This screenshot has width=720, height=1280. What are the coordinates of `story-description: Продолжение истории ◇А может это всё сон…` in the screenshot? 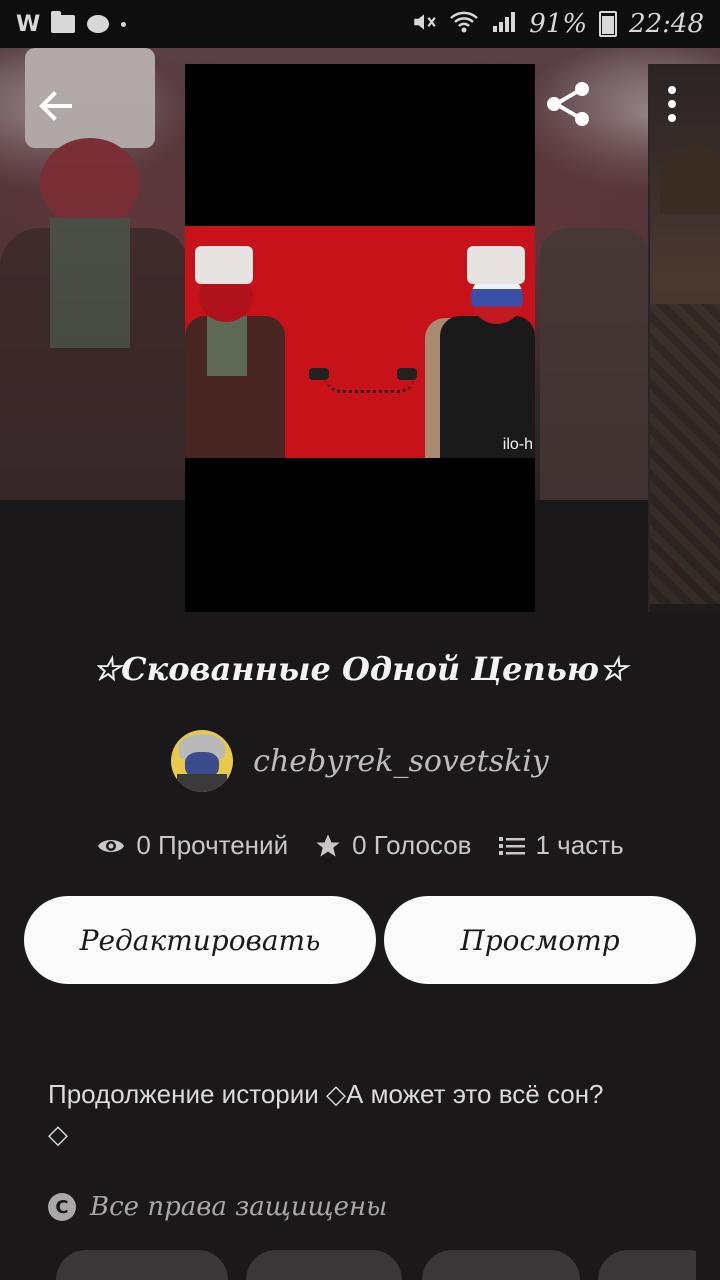 It's located at (368, 1114).